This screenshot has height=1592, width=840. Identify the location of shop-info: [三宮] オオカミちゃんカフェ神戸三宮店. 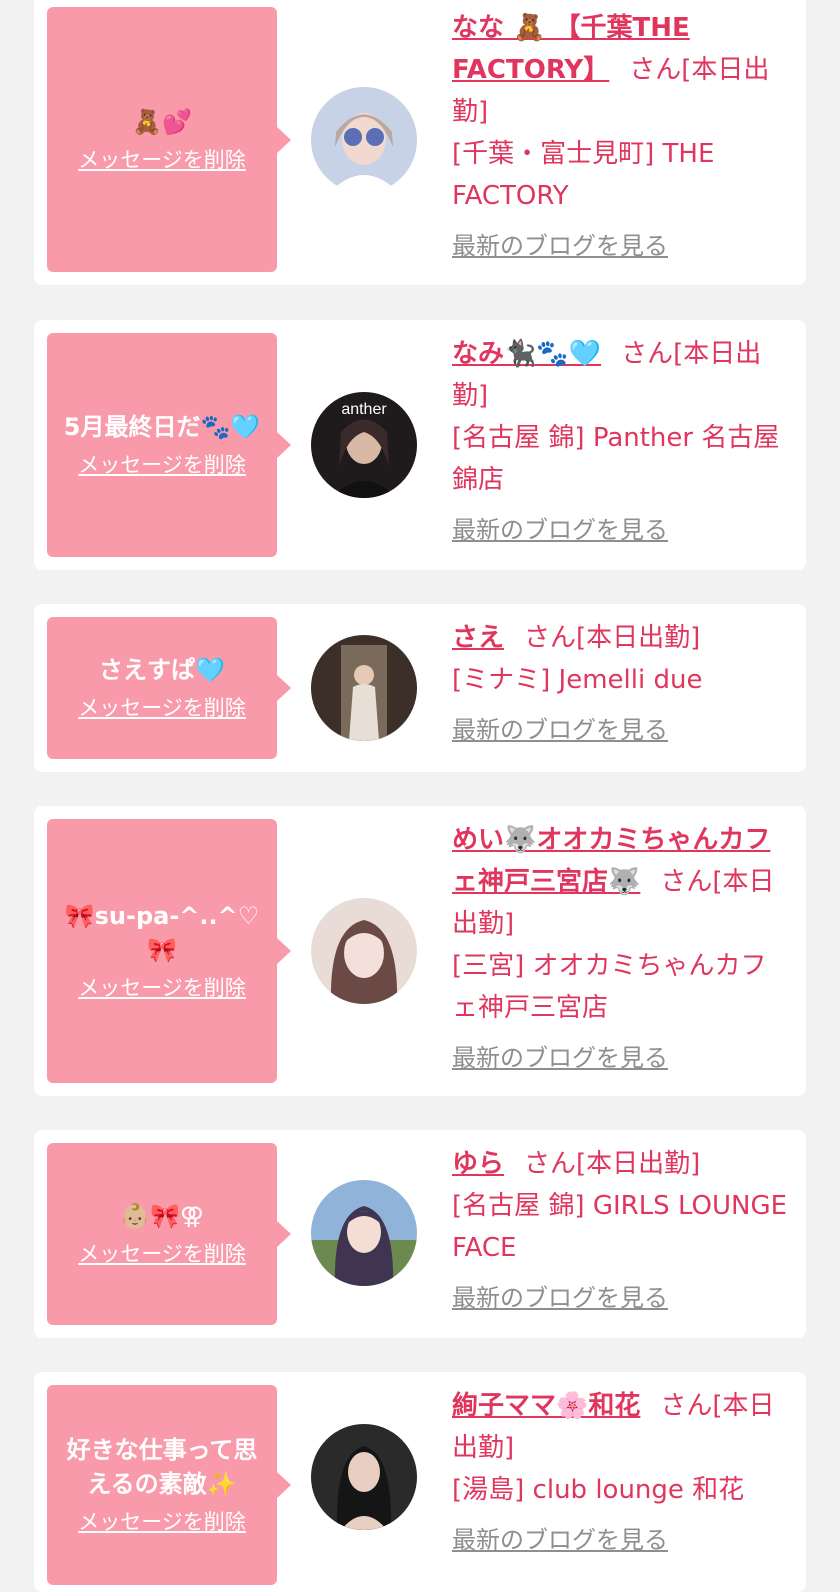
(609, 987).